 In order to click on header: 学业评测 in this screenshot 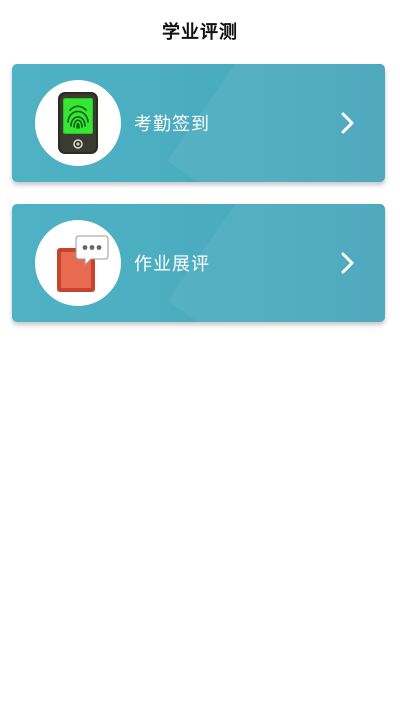, I will do `click(200, 31)`.